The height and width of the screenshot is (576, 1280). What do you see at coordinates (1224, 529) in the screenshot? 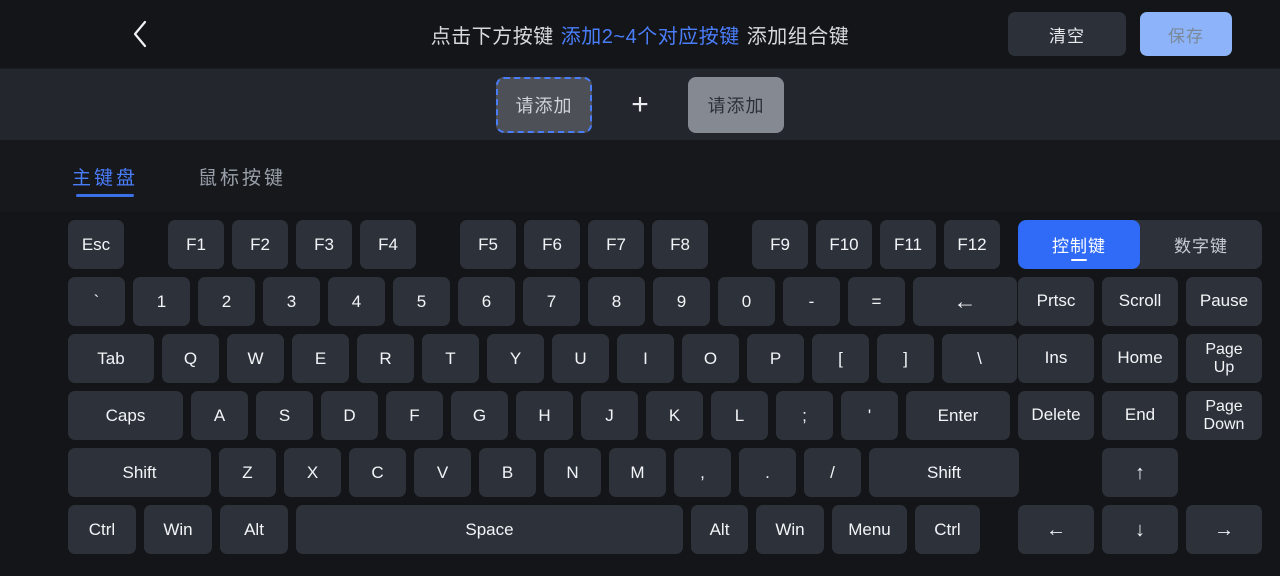
I see `key-arrow-right: →` at bounding box center [1224, 529].